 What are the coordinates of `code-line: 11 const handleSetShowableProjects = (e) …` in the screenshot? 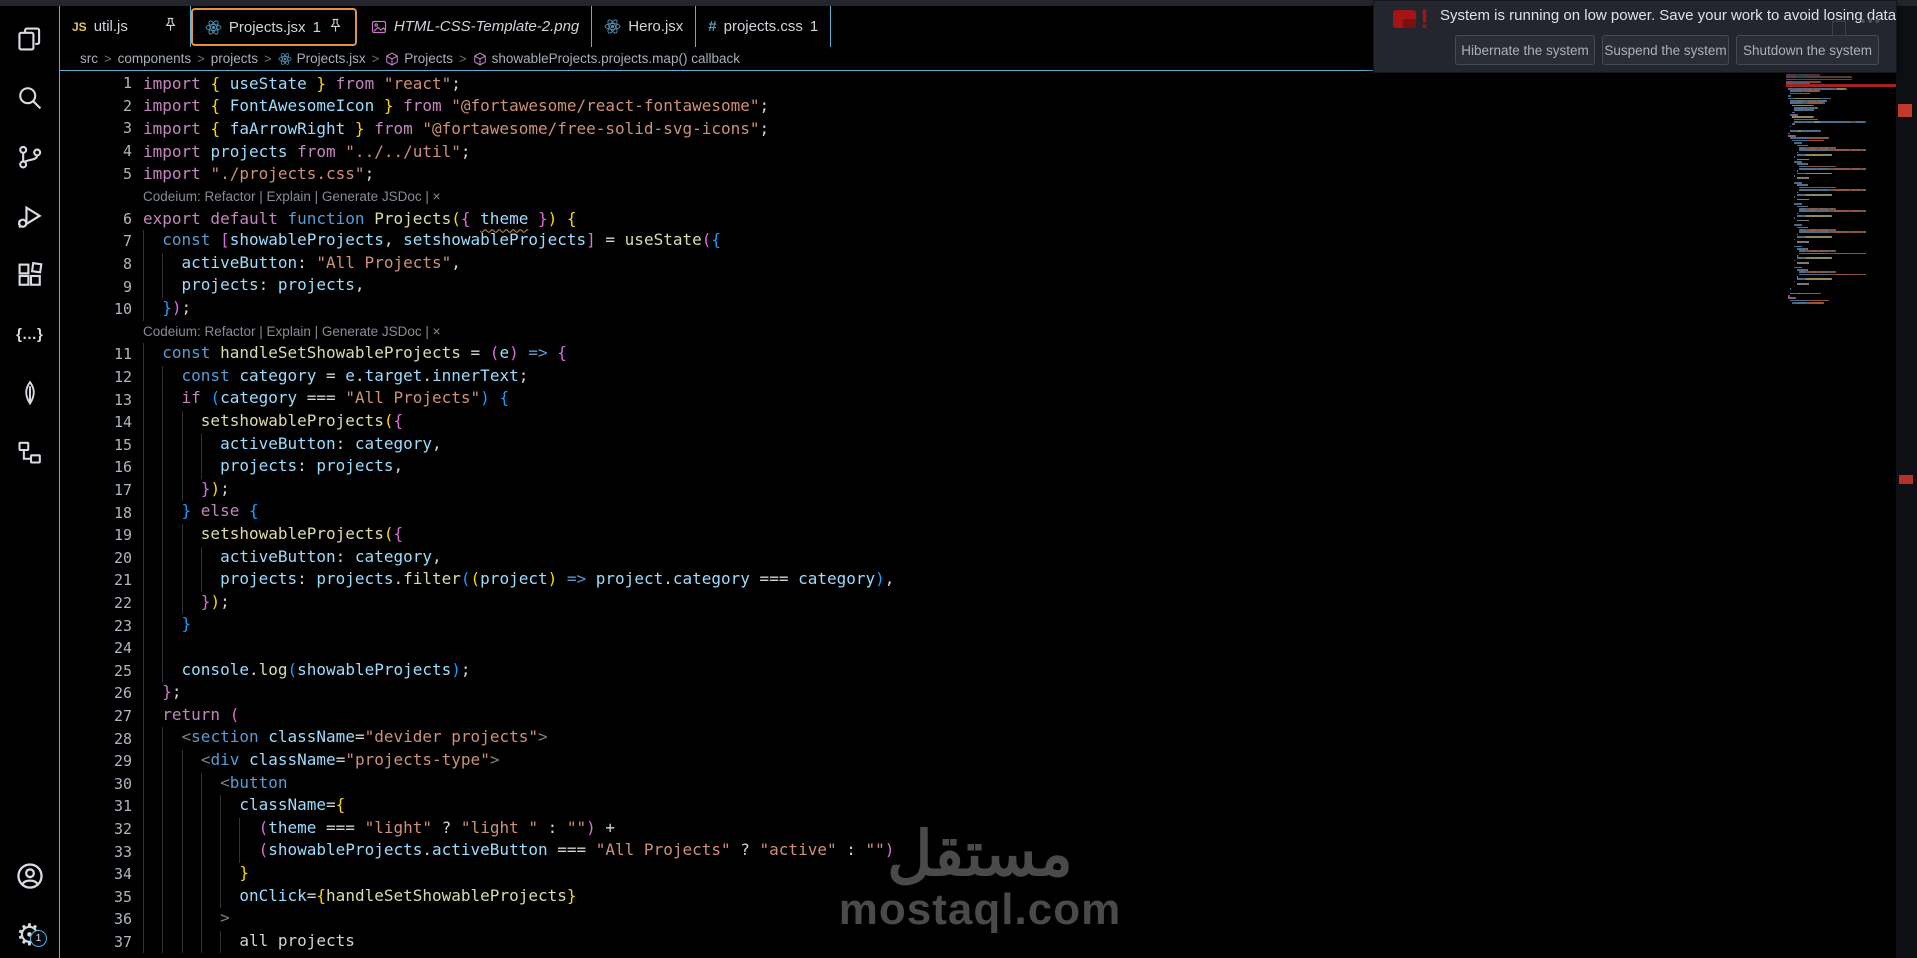 It's located at (923, 354).